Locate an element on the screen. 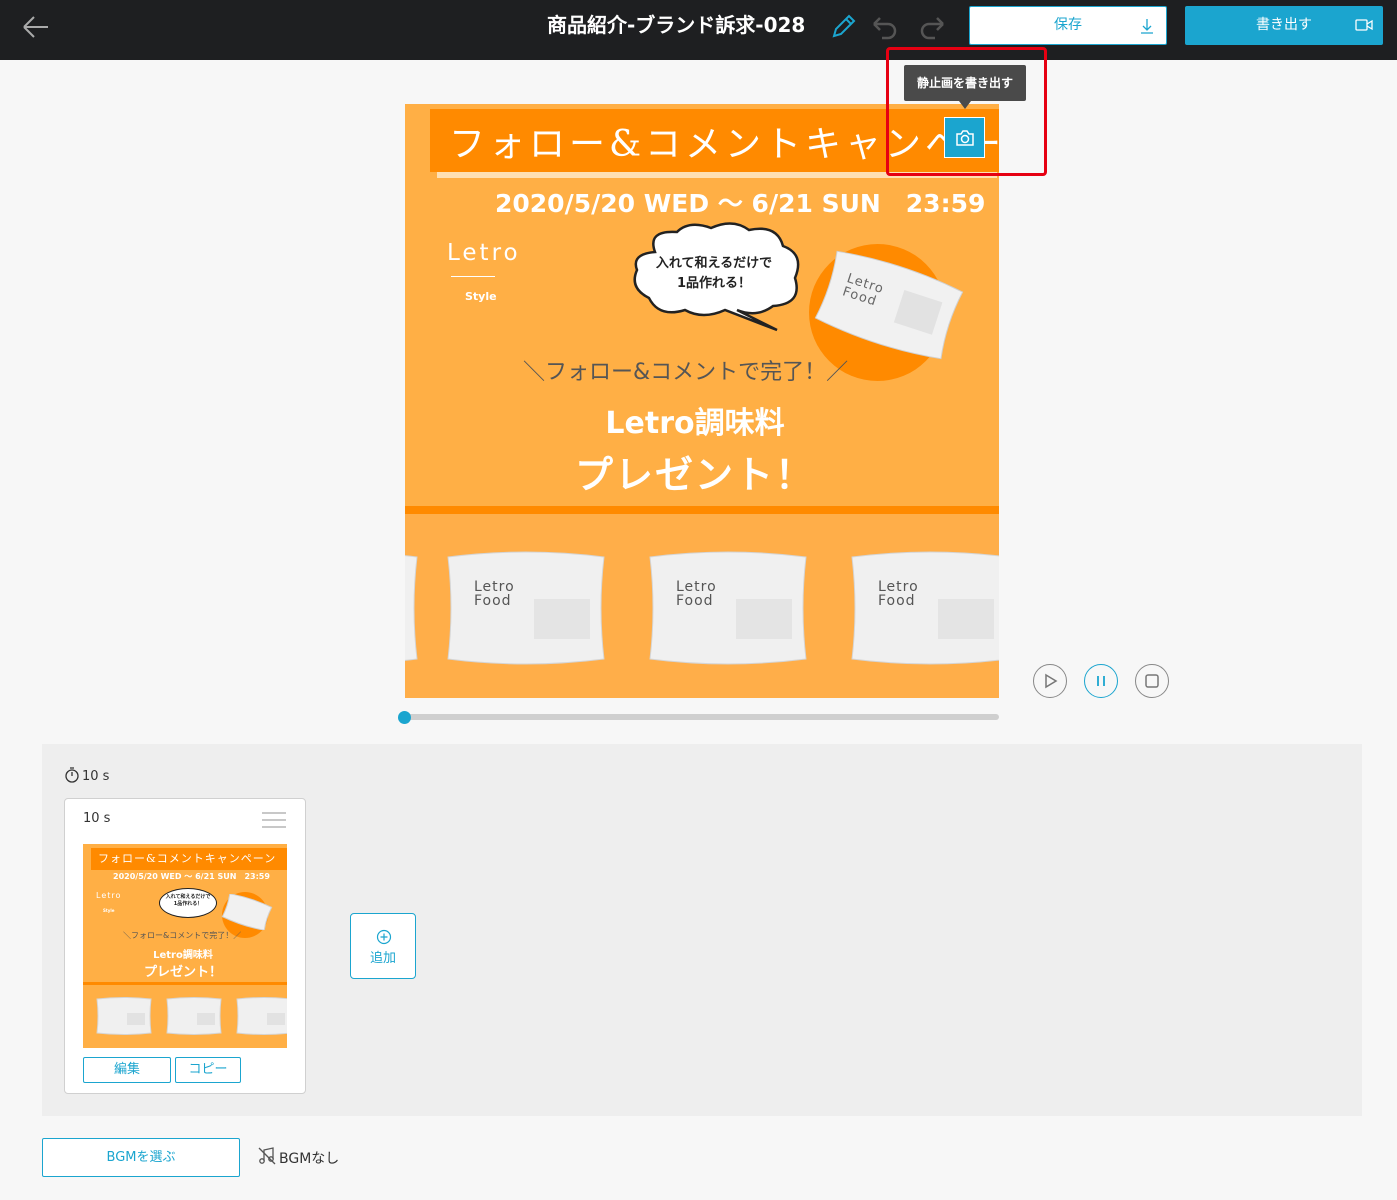  music-off-icon is located at coordinates (267, 1156).